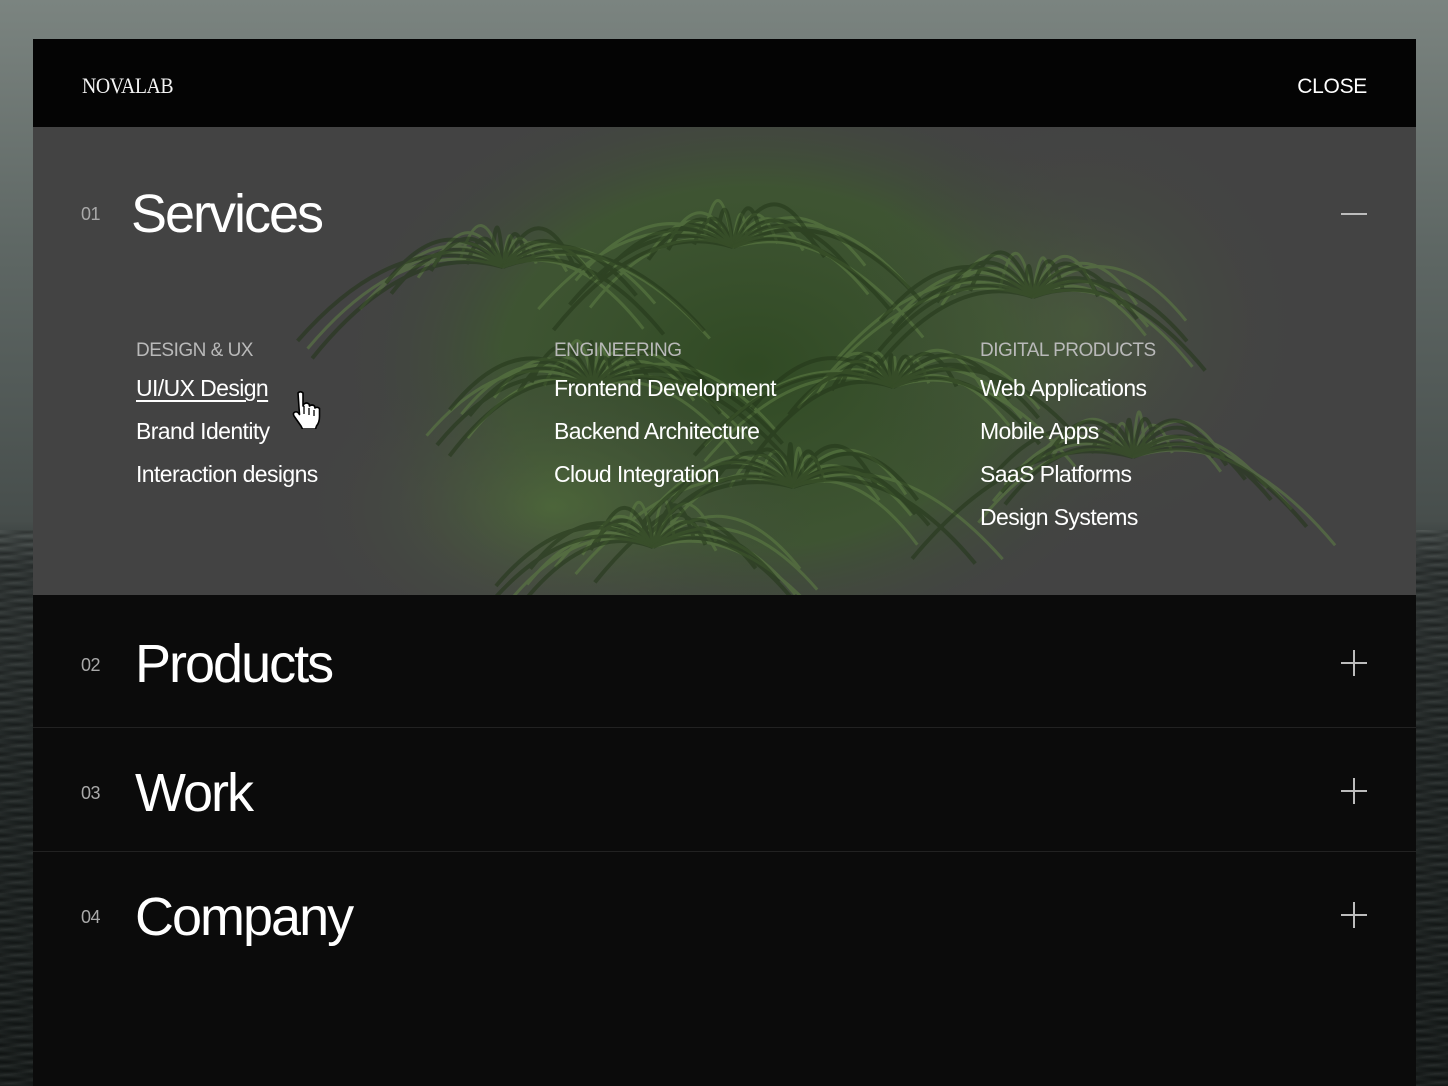 The height and width of the screenshot is (1086, 1448). I want to click on link-web-applications: Web Applications, so click(1068, 388).